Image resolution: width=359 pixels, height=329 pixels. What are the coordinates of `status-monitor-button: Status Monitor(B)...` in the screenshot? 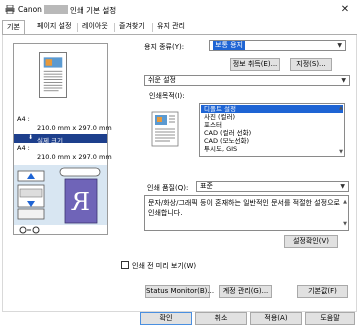 It's located at (179, 291).